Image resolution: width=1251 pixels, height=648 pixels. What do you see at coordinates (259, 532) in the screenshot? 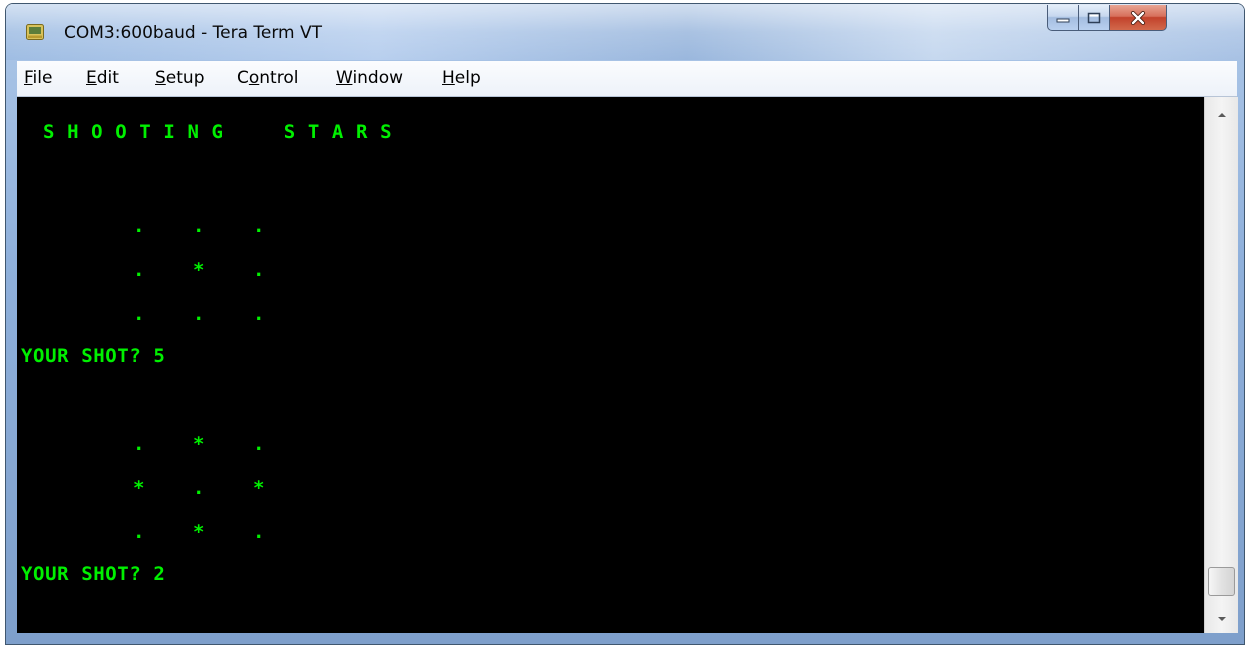
I see `grid2-cell-9: .` at bounding box center [259, 532].